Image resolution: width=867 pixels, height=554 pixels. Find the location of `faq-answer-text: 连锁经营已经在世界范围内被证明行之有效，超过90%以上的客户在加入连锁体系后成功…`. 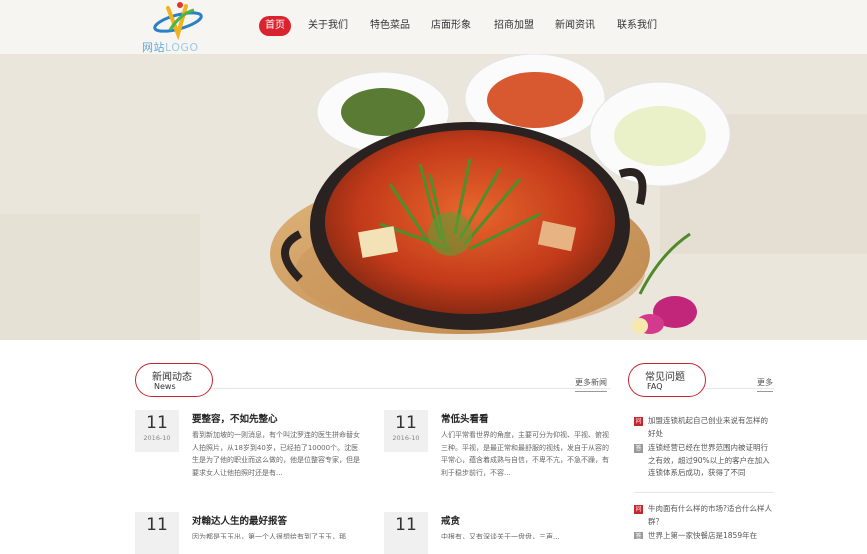

faq-answer-text: 连锁经营已经在世界范围内被证明行之有效，超过90%以上的客户在加入连锁体系后成功… is located at coordinates (709, 460).